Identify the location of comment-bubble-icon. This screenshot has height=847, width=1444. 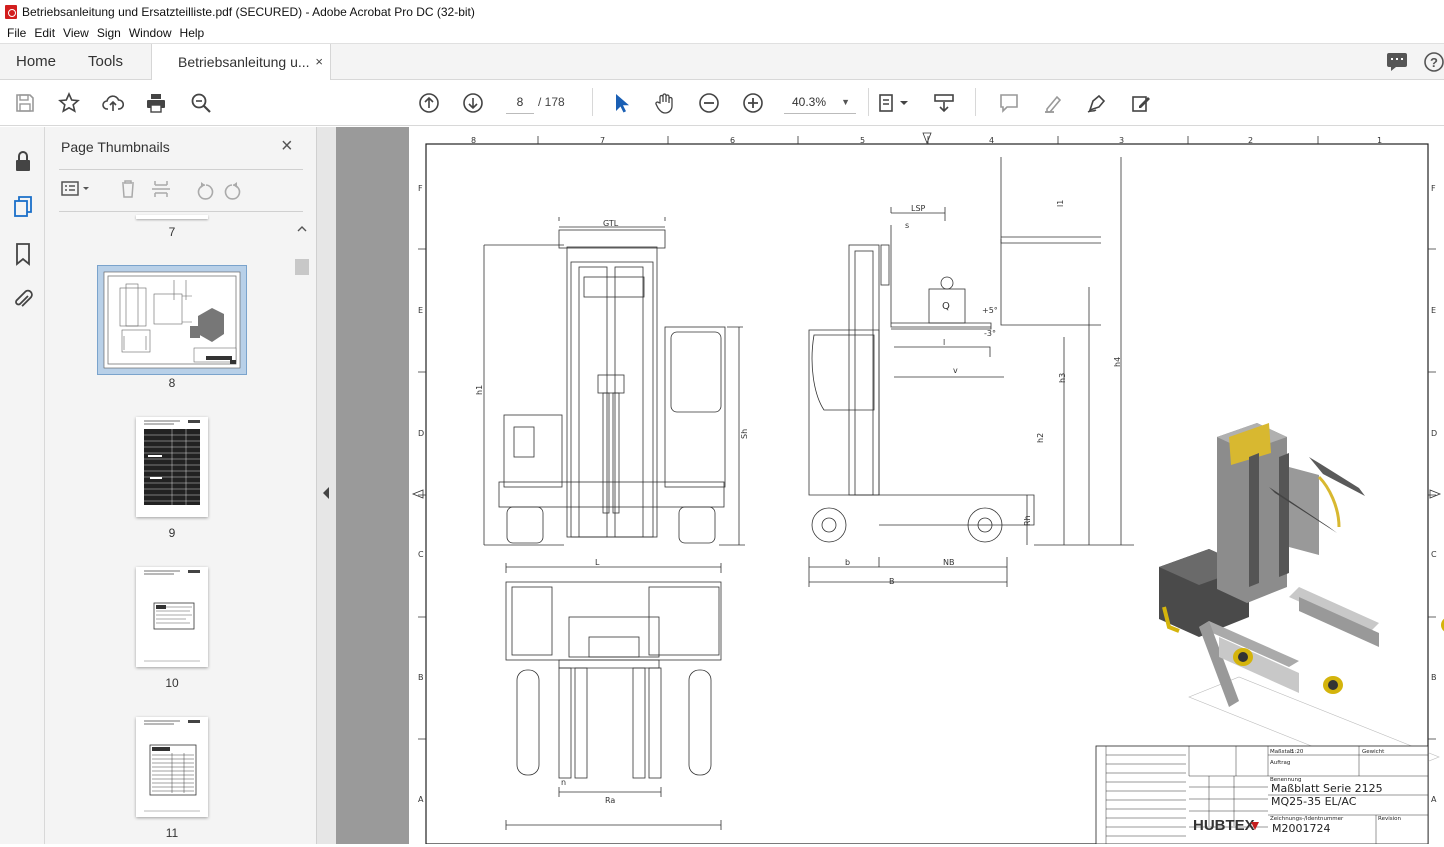
(1397, 62).